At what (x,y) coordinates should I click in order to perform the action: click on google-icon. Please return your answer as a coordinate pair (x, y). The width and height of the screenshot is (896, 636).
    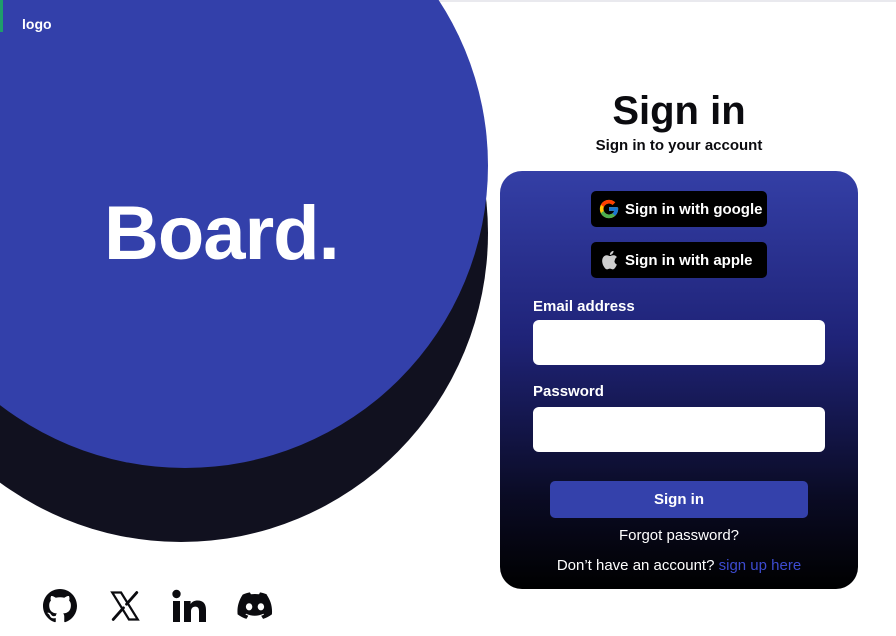
    Looking at the image, I should click on (609, 209).